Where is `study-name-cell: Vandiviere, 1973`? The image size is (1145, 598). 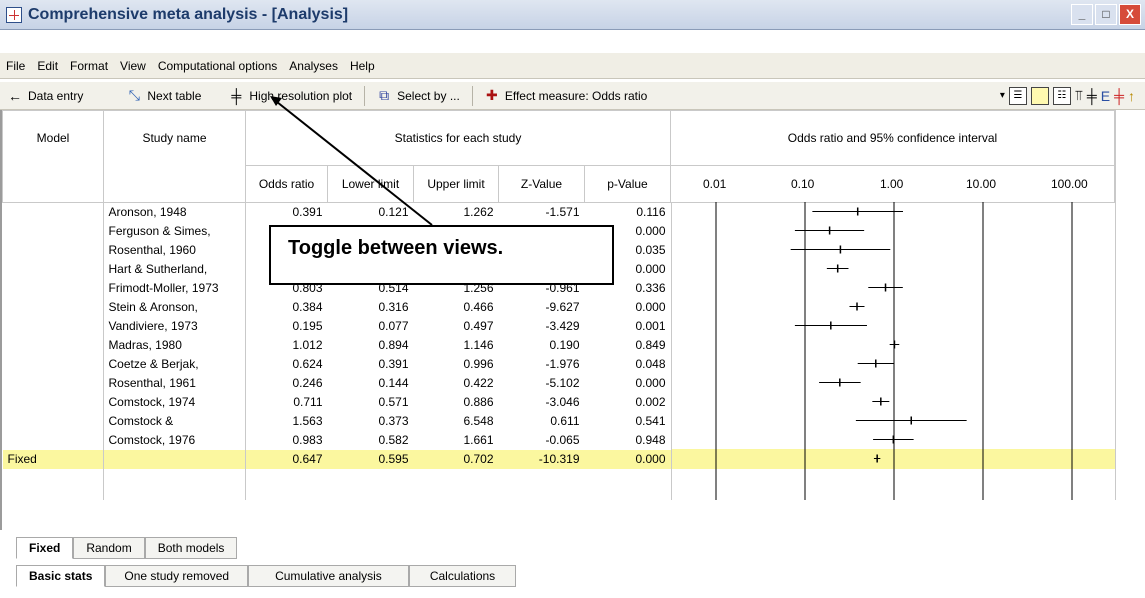 study-name-cell: Vandiviere, 1973 is located at coordinates (153, 326).